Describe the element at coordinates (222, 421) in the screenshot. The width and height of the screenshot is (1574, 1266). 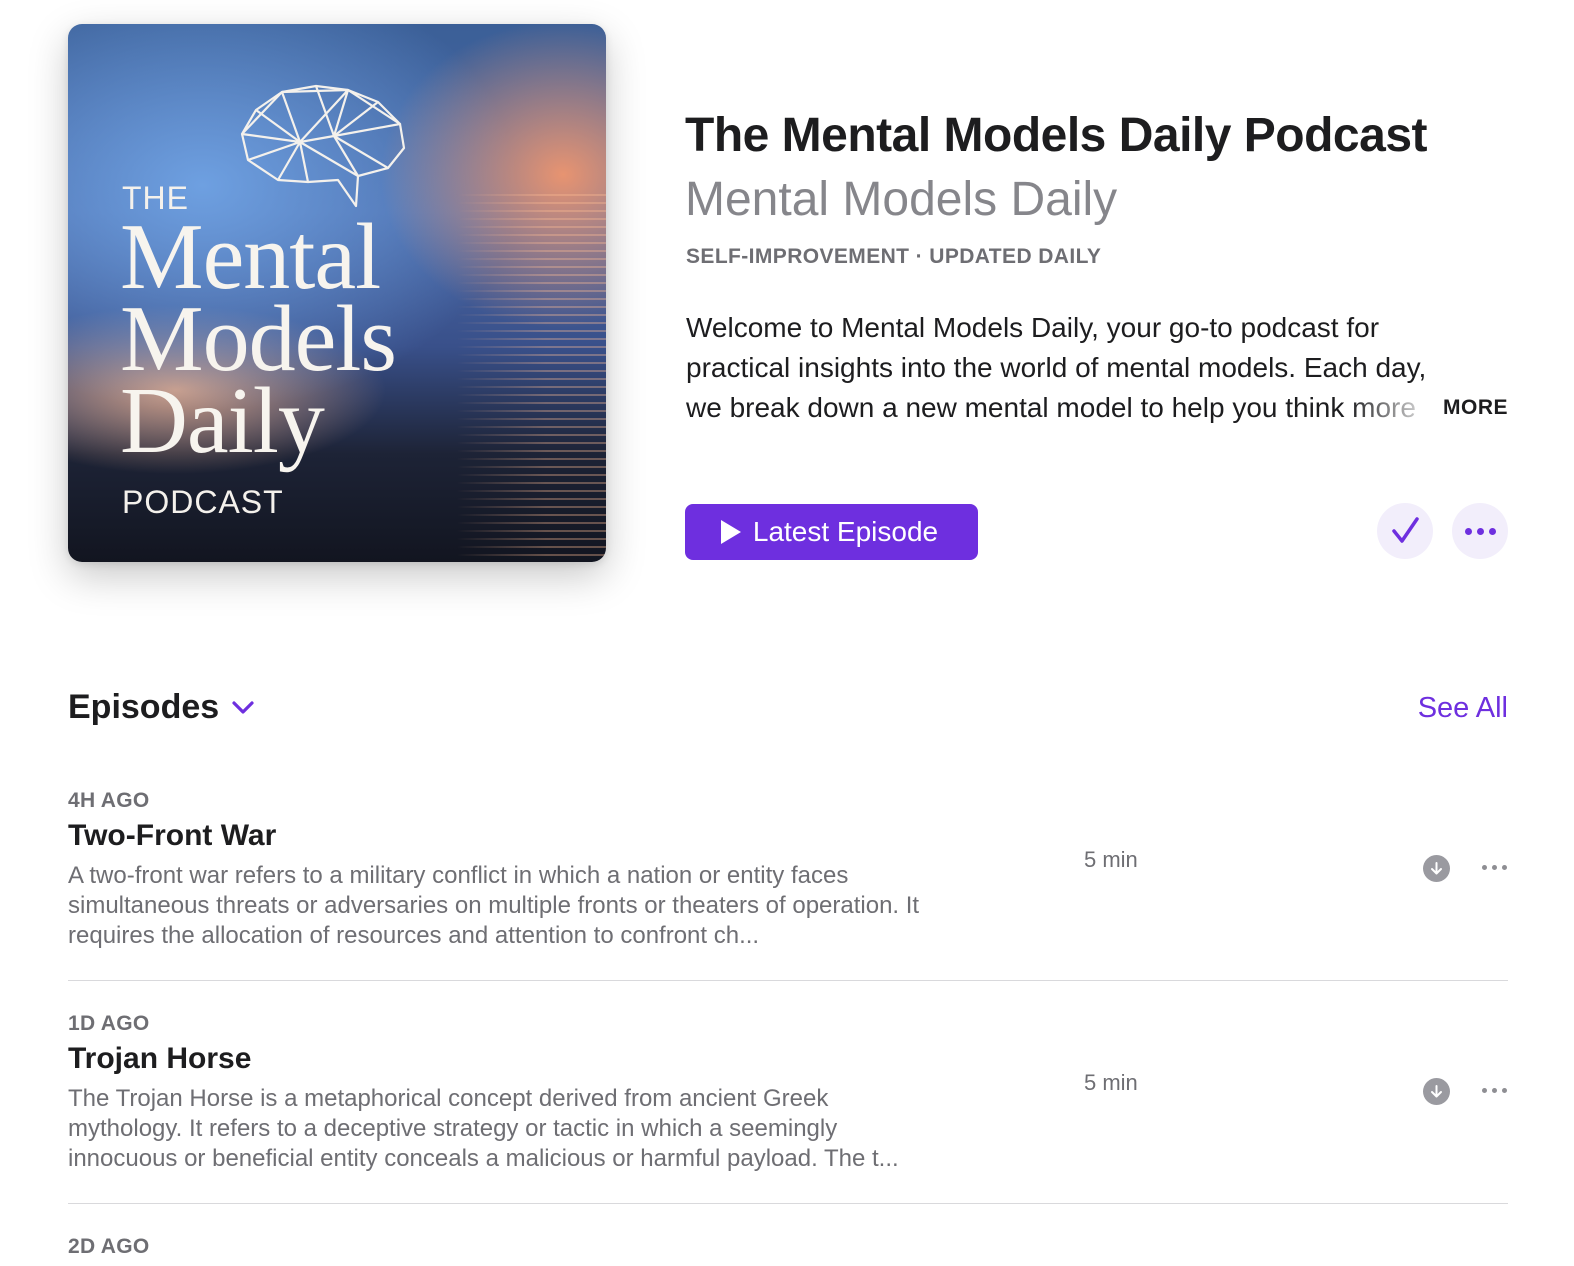
I see `artwork-title-line: Daily` at that location.